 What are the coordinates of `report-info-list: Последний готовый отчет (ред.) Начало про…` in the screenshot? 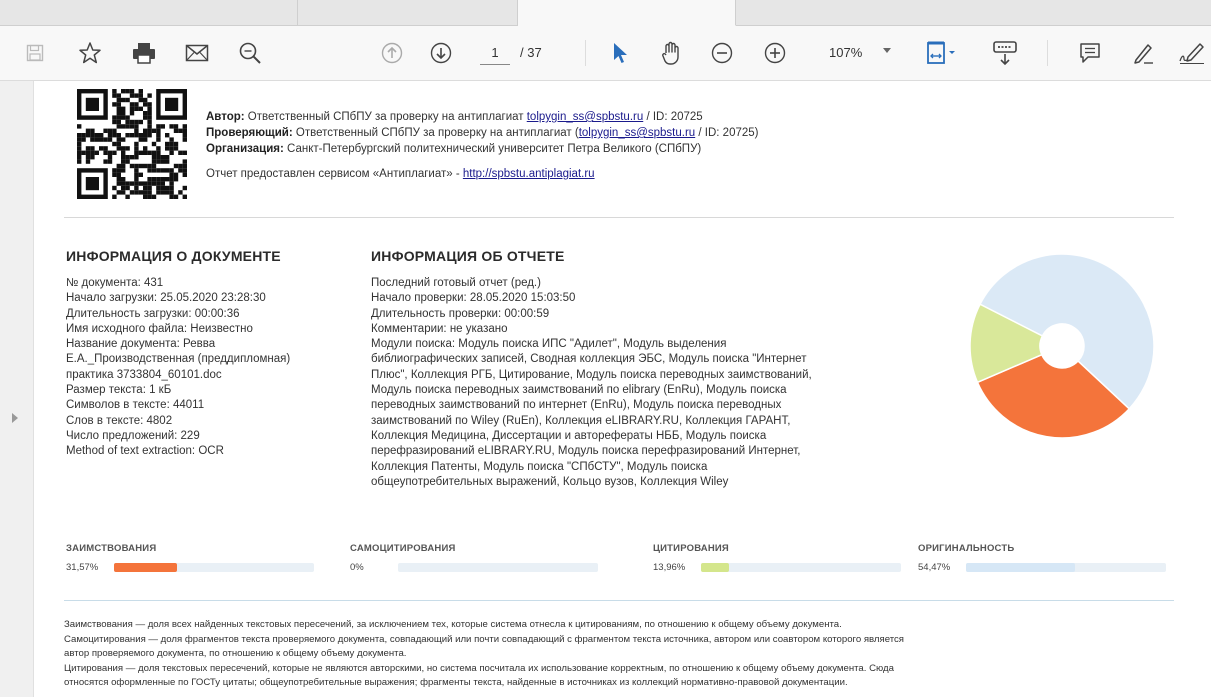 It's located at (591, 383).